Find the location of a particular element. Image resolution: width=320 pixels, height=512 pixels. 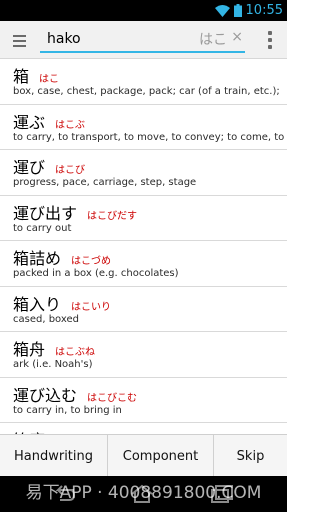

entry-line: 箱はこ is located at coordinates (150, 74).